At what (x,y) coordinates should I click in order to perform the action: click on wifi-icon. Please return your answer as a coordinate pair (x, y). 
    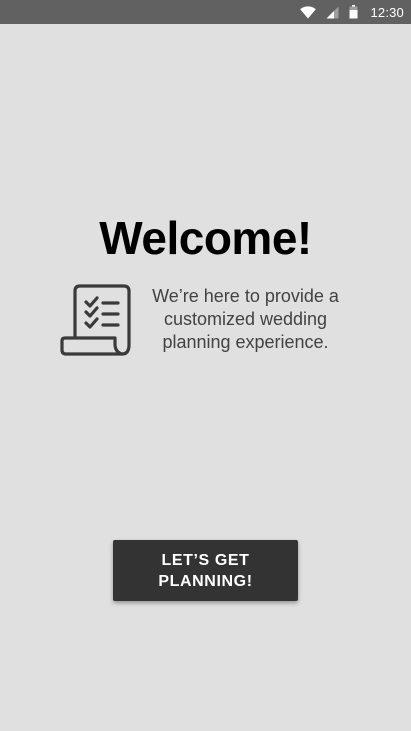
    Looking at the image, I should click on (308, 12).